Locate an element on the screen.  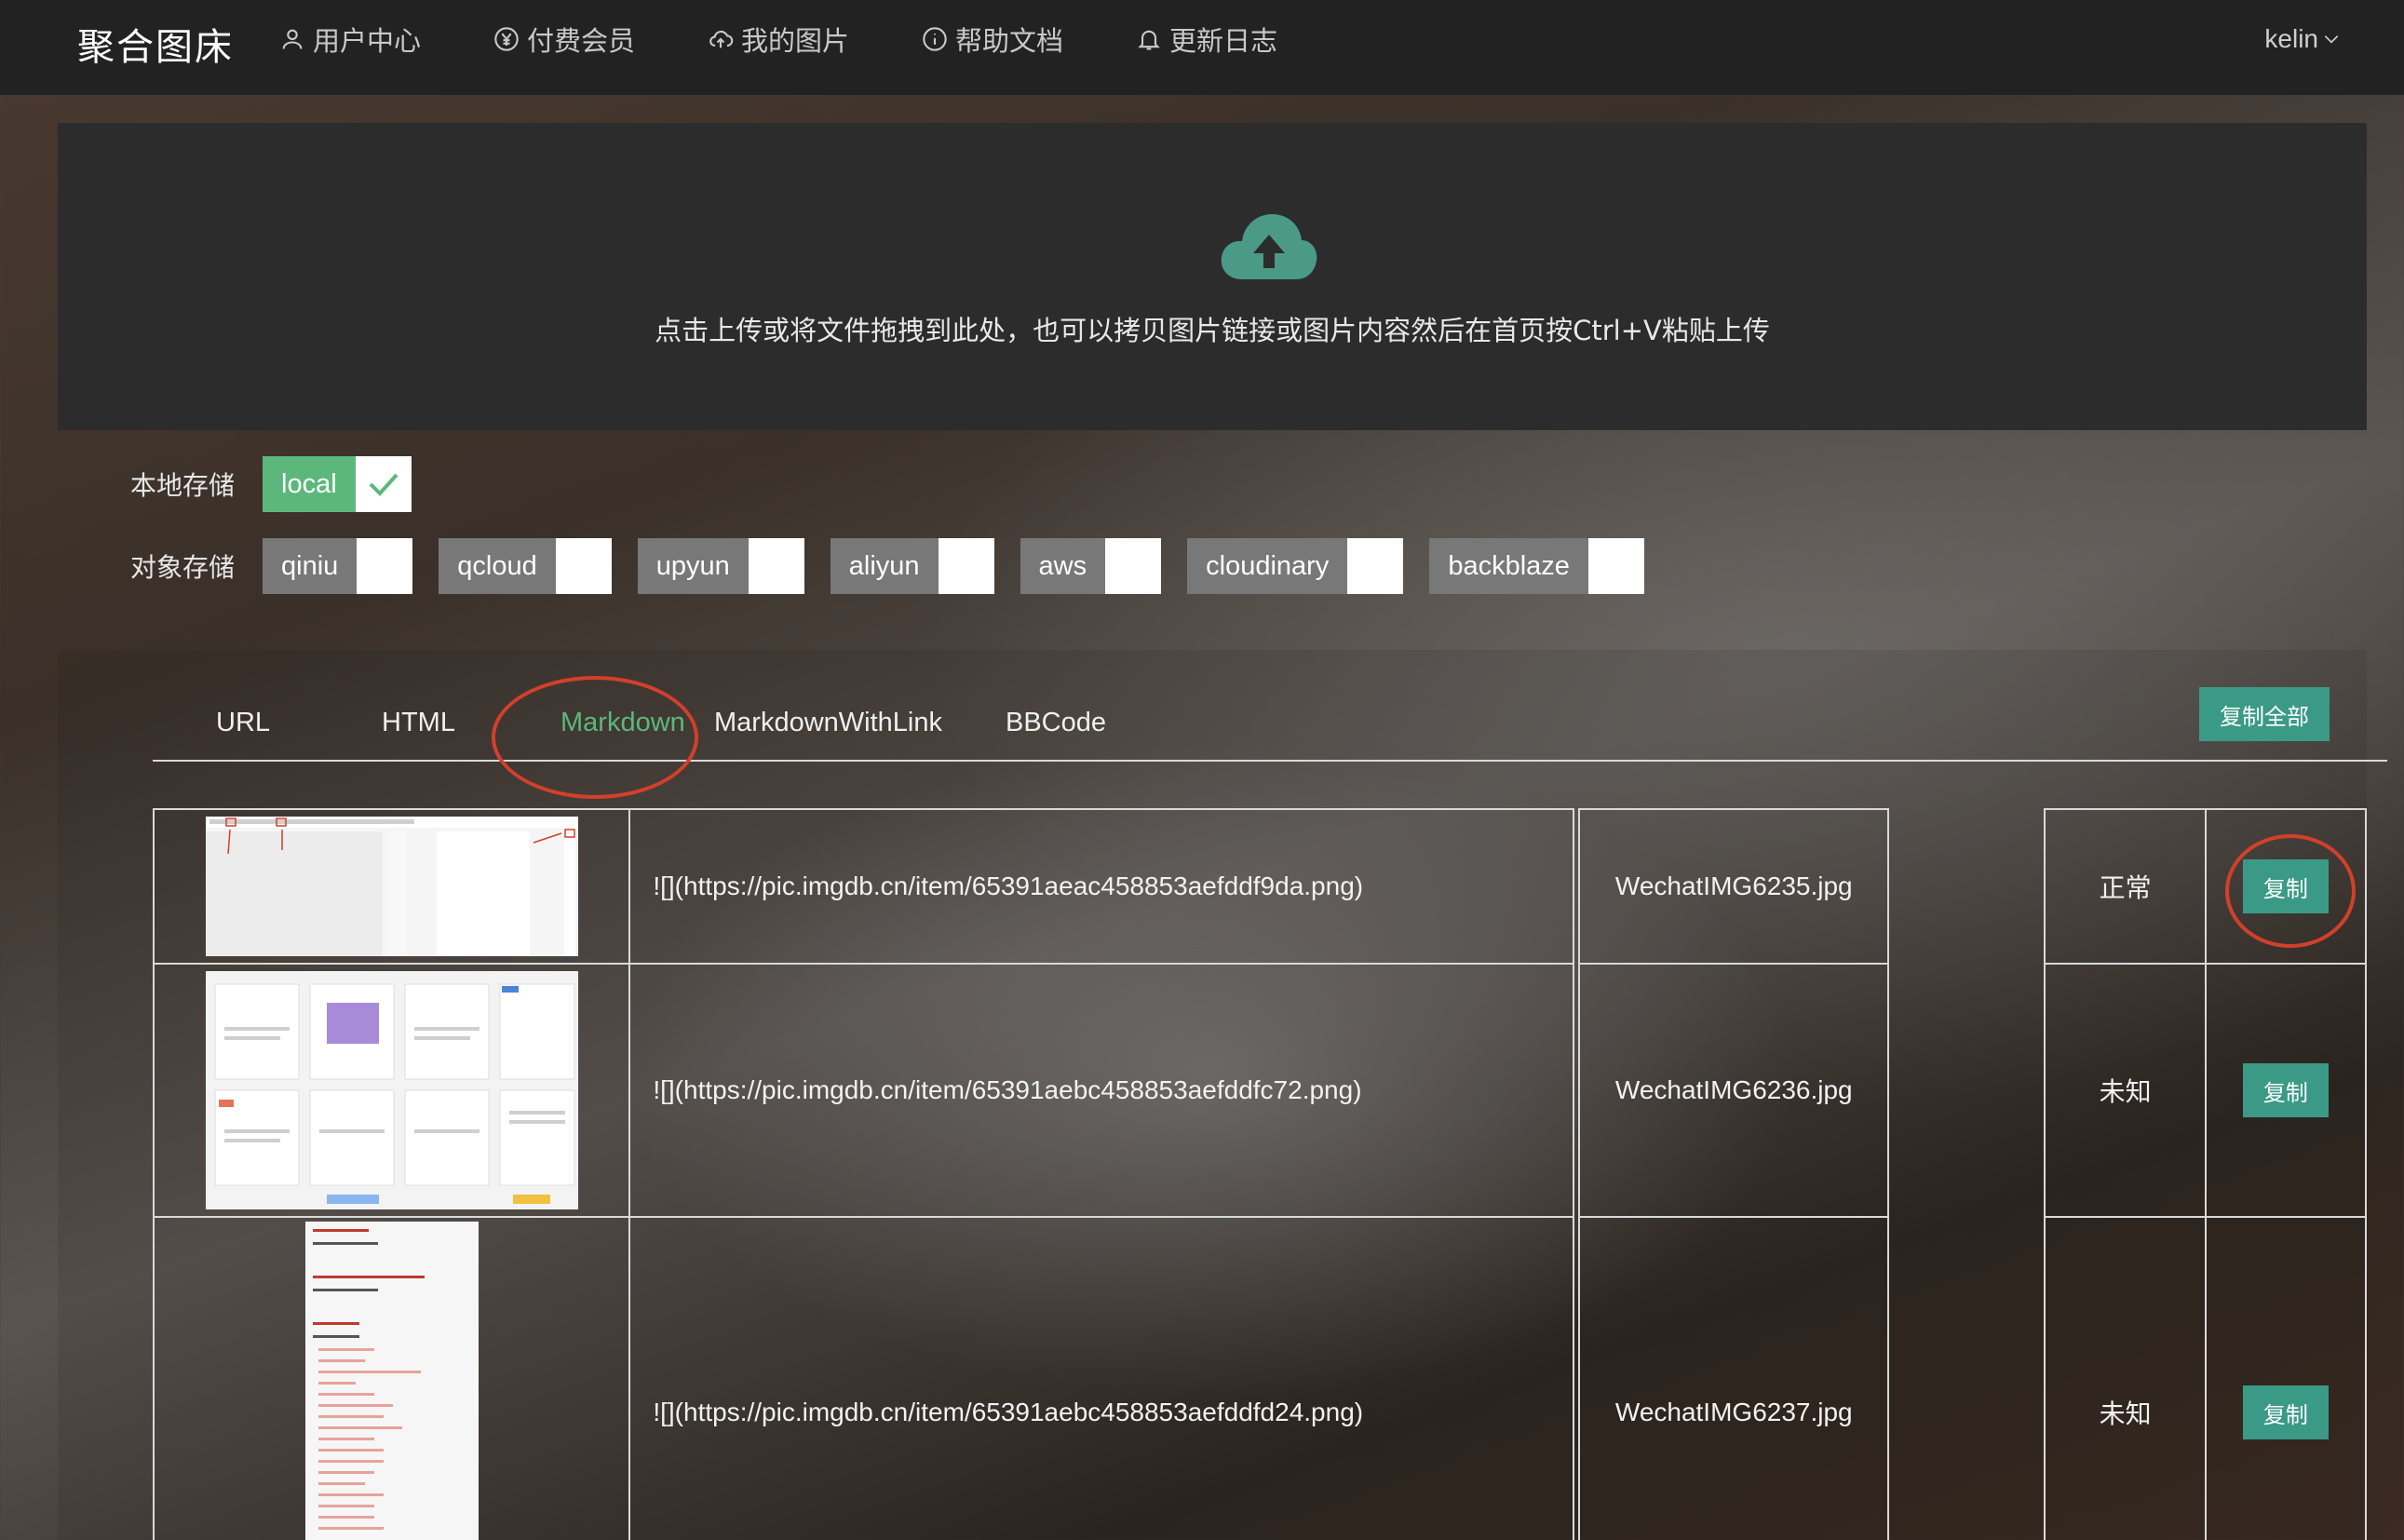
nav-user-center-label: 用户中心 is located at coordinates (367, 41).